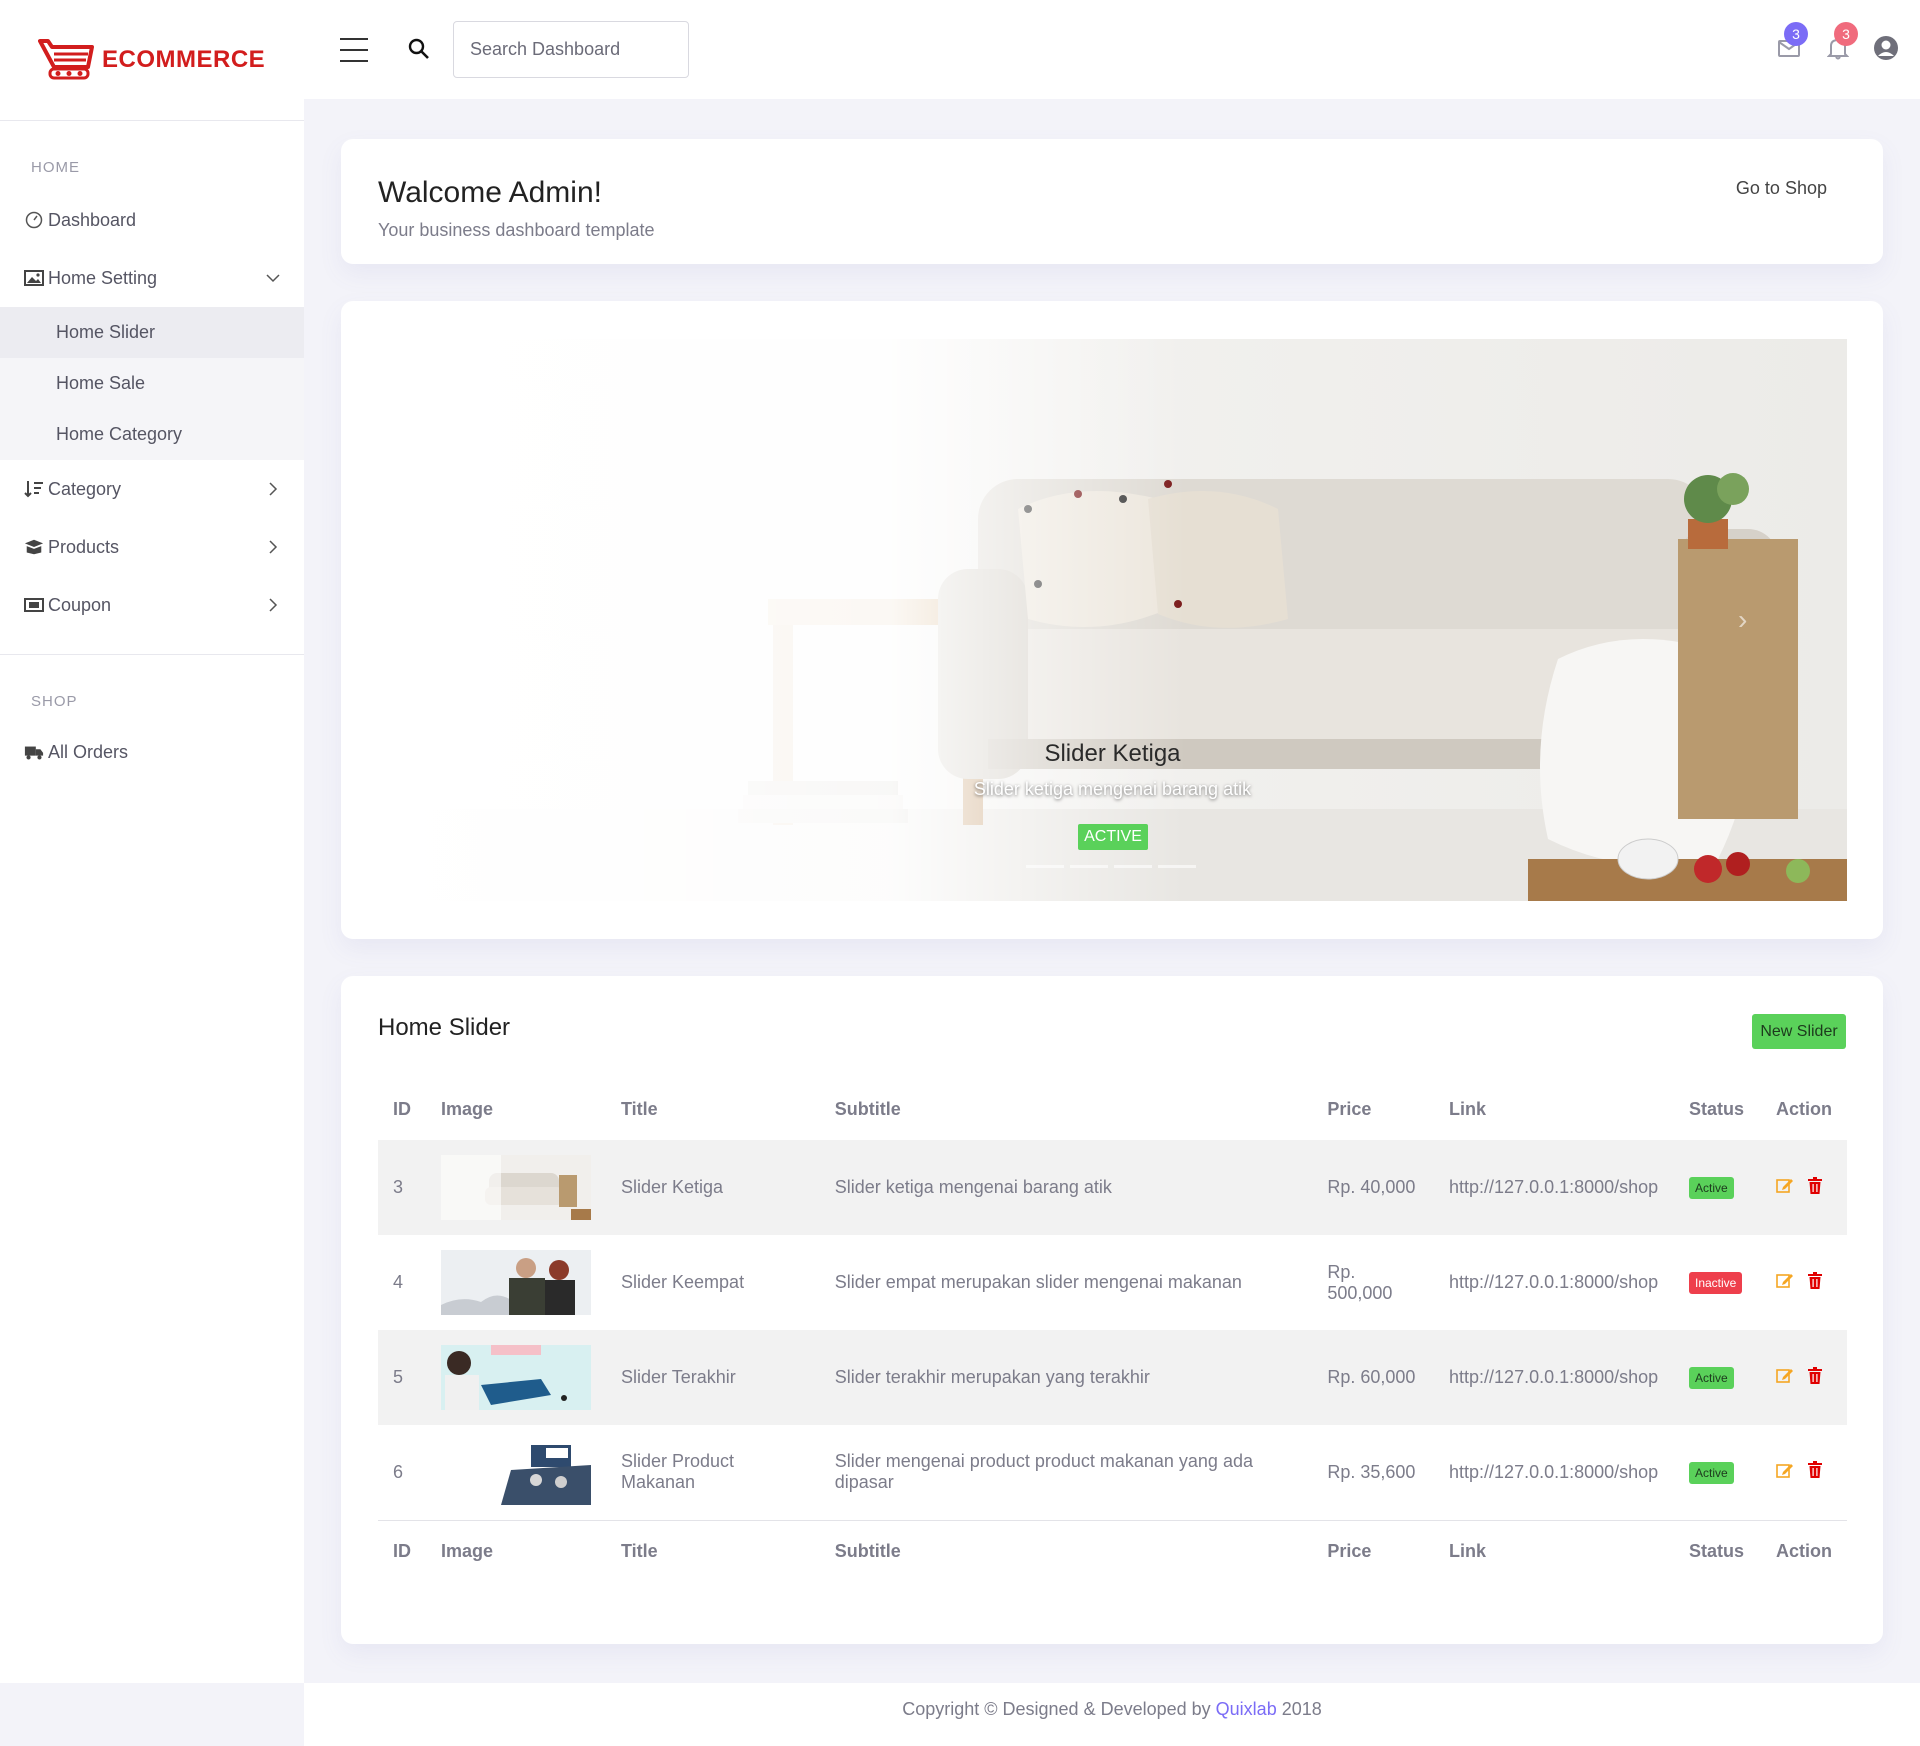  I want to click on sidebar-item-coupon: Coupon, so click(152, 605).